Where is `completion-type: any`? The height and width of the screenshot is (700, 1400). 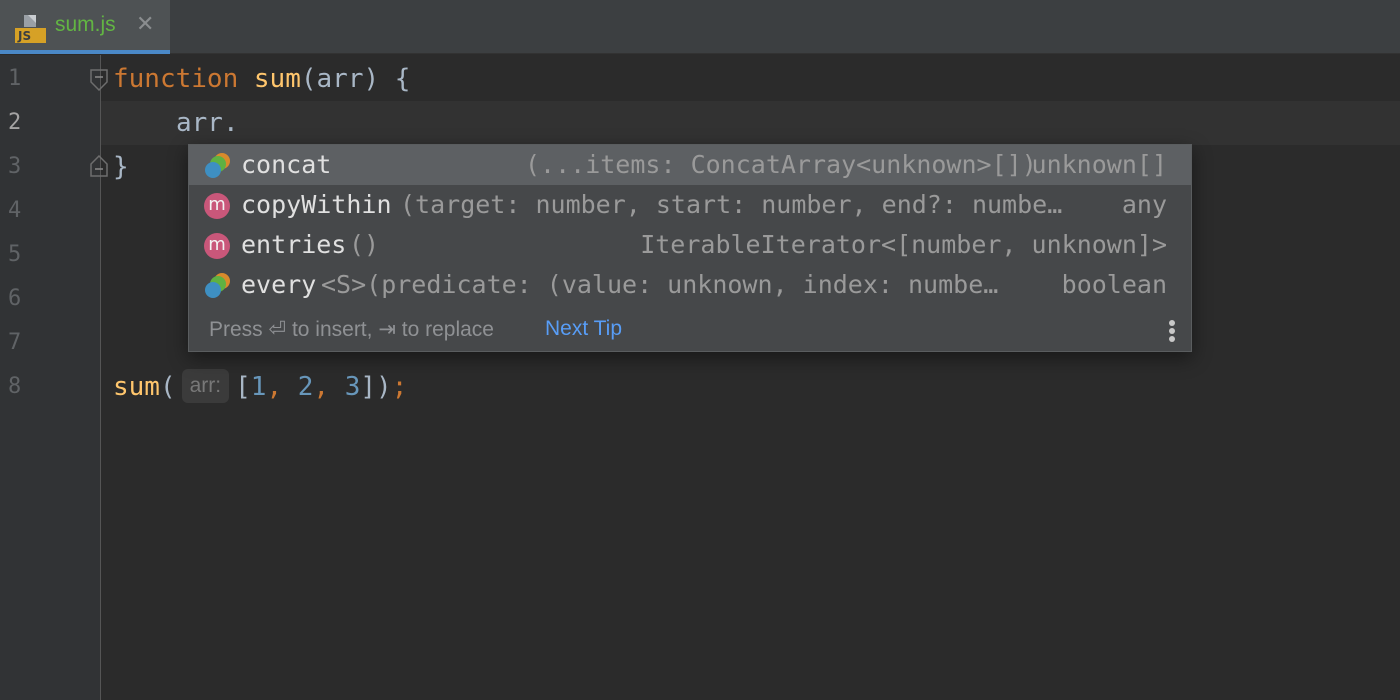
completion-type: any is located at coordinates (1144, 204).